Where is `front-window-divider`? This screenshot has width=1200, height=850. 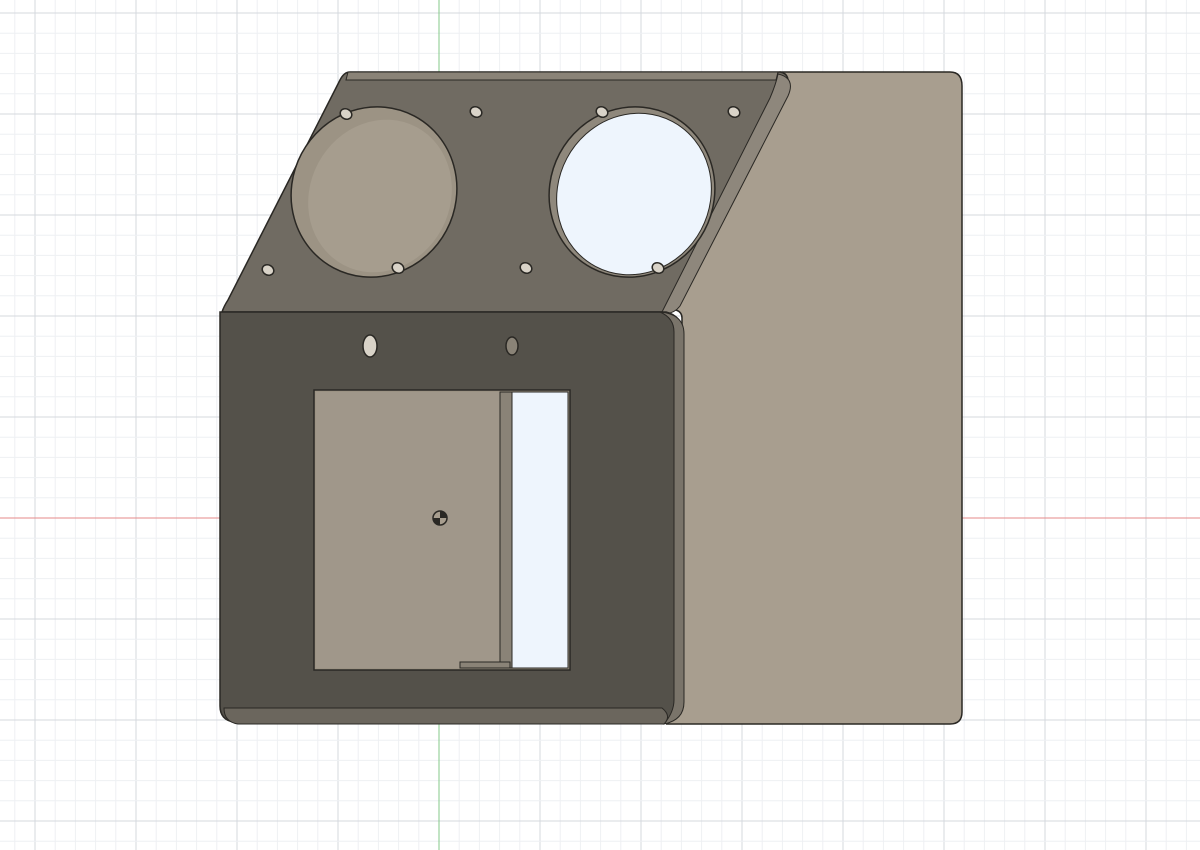
front-window-divider is located at coordinates (506, 530).